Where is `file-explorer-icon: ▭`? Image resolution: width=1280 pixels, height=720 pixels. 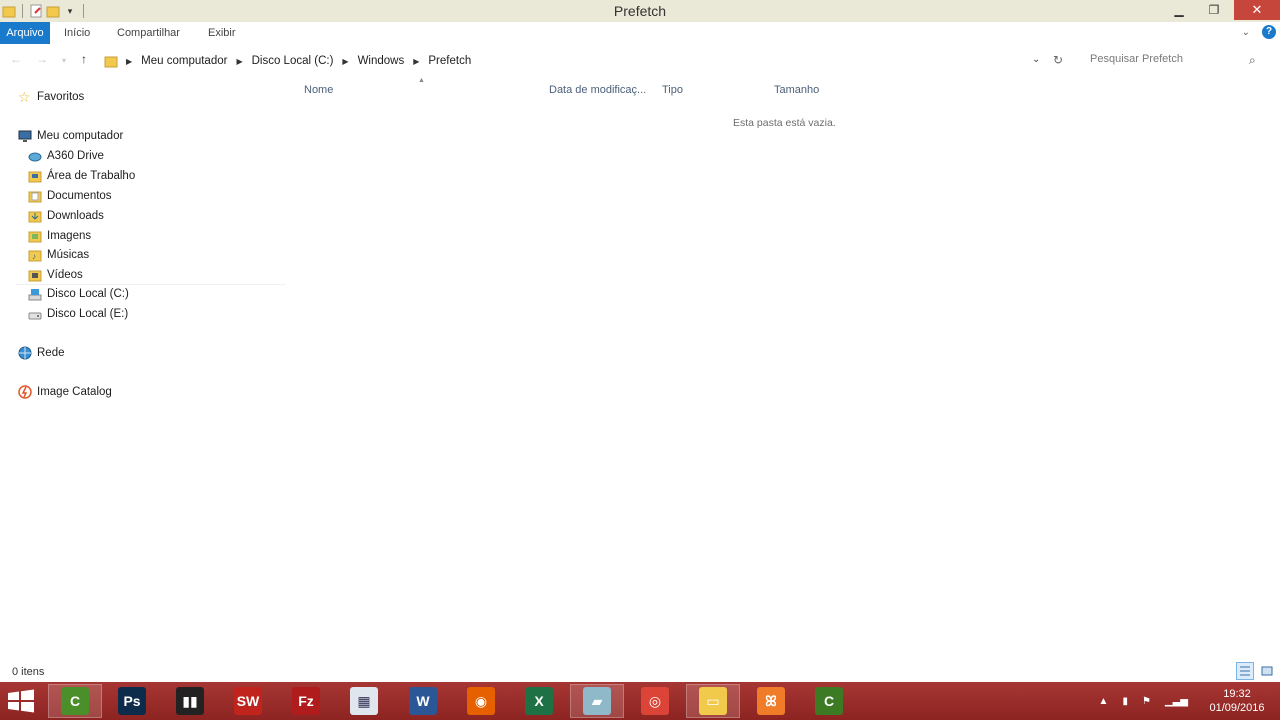
file-explorer-icon: ▭ is located at coordinates (713, 701).